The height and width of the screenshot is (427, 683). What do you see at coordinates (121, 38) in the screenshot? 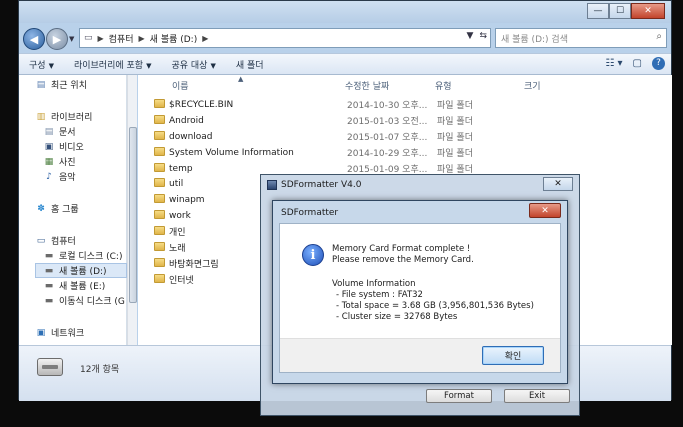
I see `breadcrumb-computer: 컴퓨터` at bounding box center [121, 38].